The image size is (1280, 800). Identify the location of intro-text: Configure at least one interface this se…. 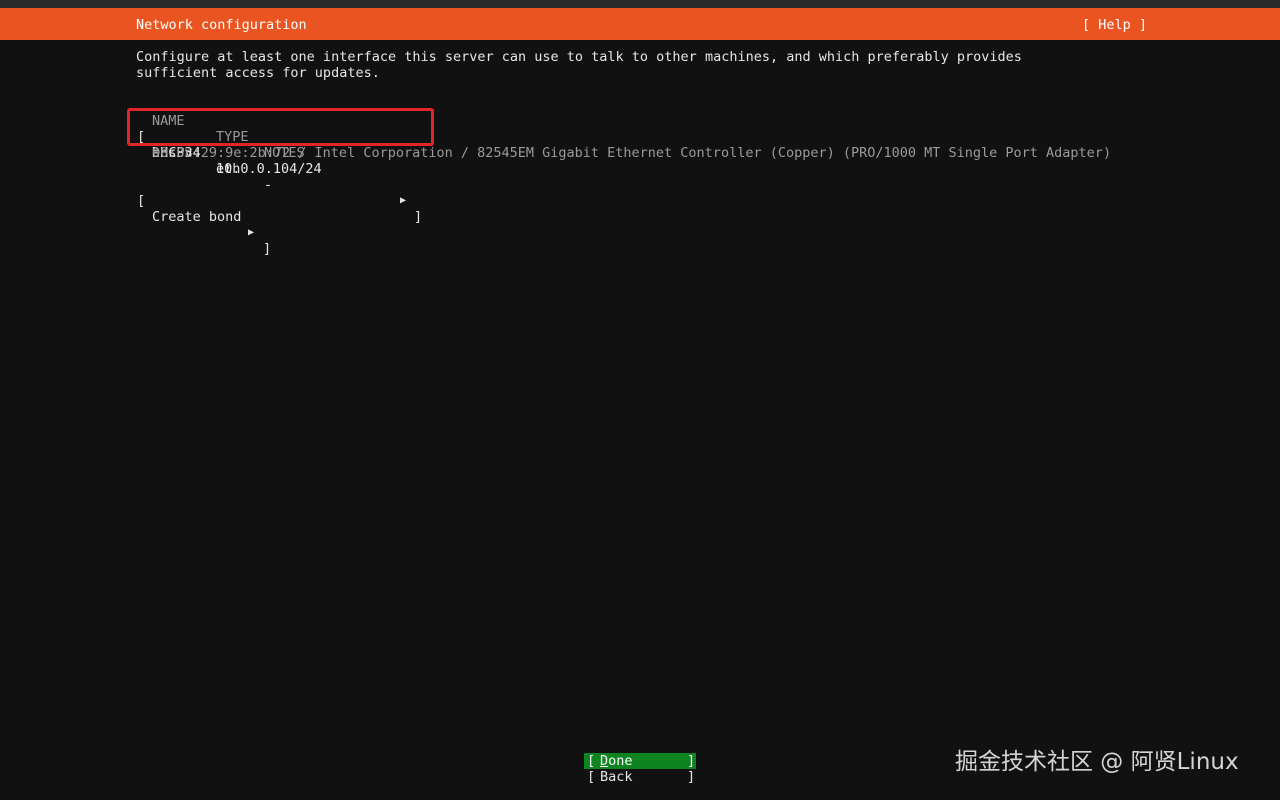
(579, 65).